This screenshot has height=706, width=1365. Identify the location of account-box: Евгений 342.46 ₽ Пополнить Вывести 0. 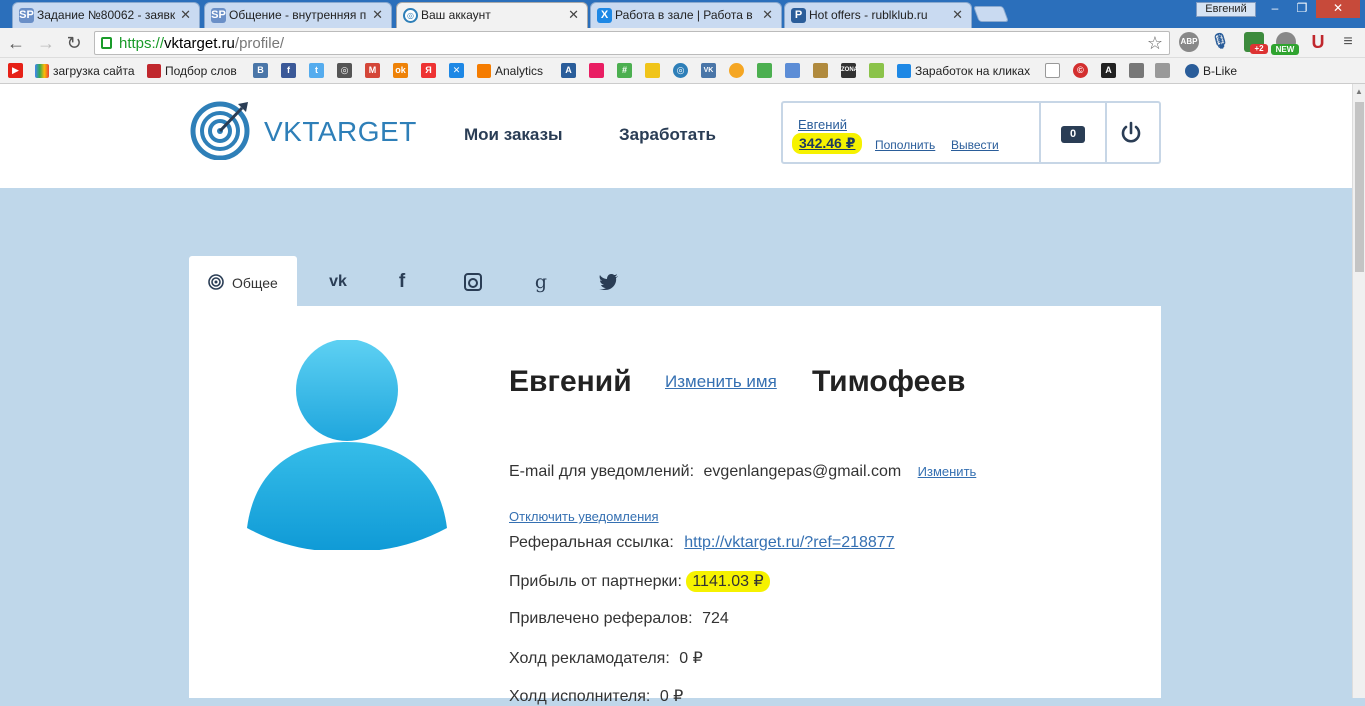
(971, 132).